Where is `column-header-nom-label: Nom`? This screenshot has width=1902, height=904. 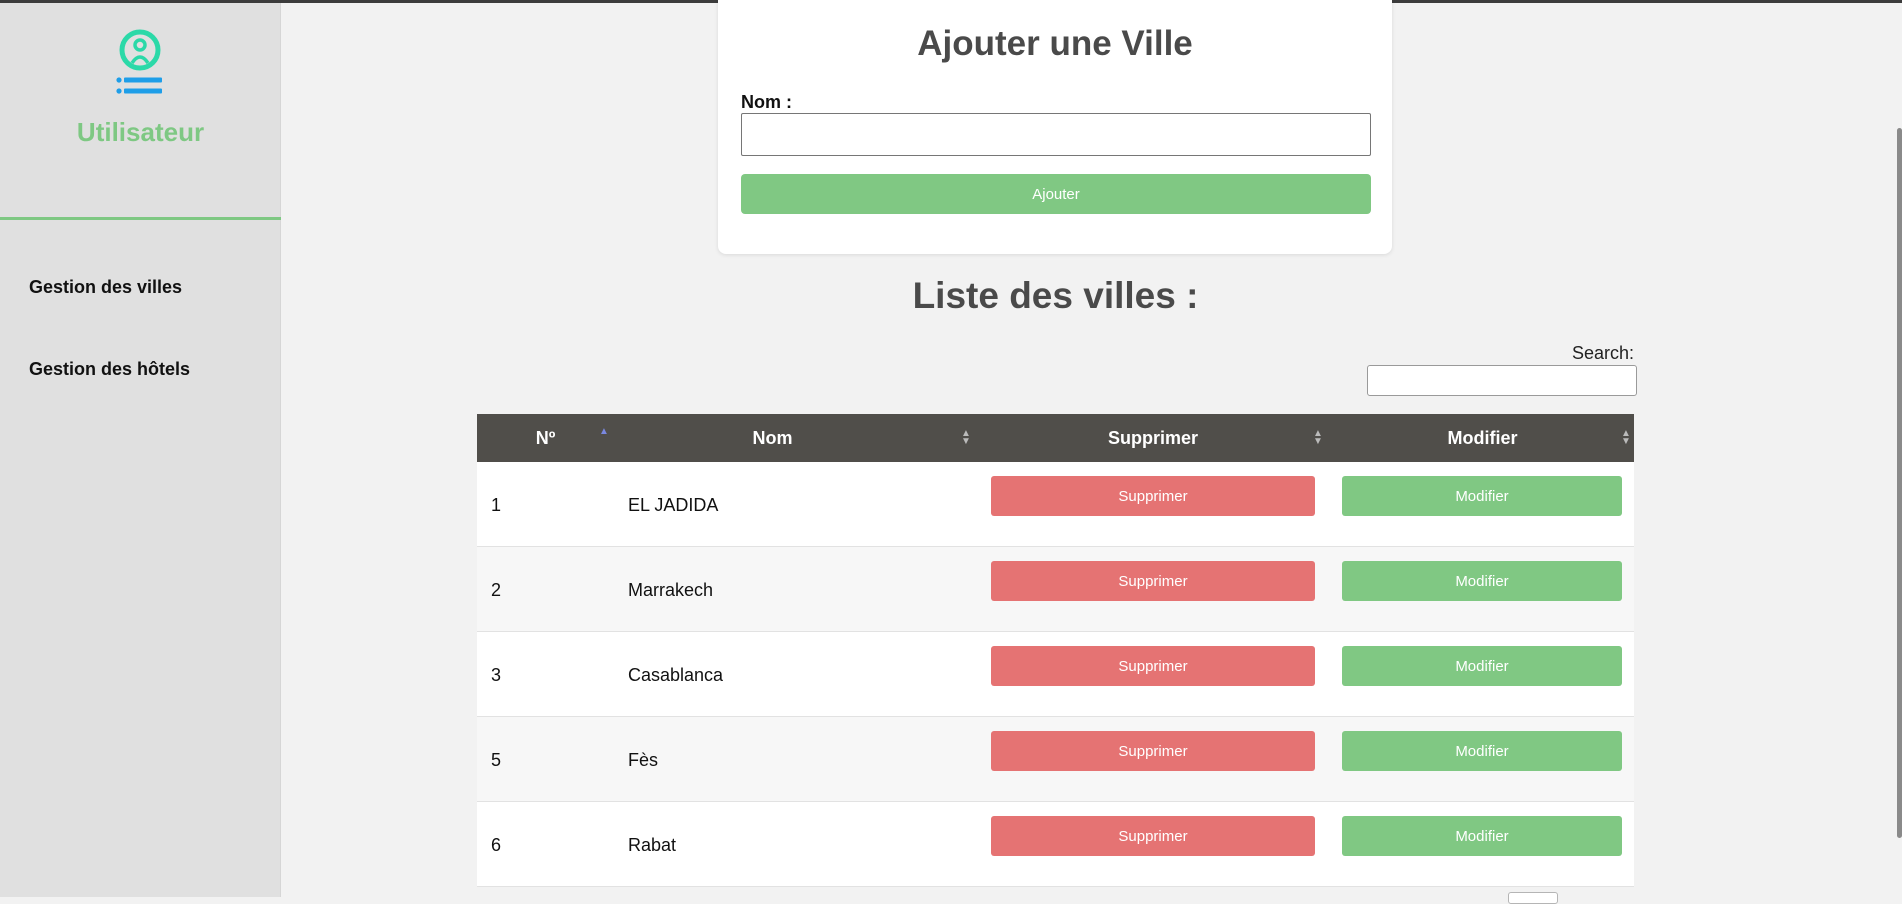 column-header-nom-label: Nom is located at coordinates (772, 438).